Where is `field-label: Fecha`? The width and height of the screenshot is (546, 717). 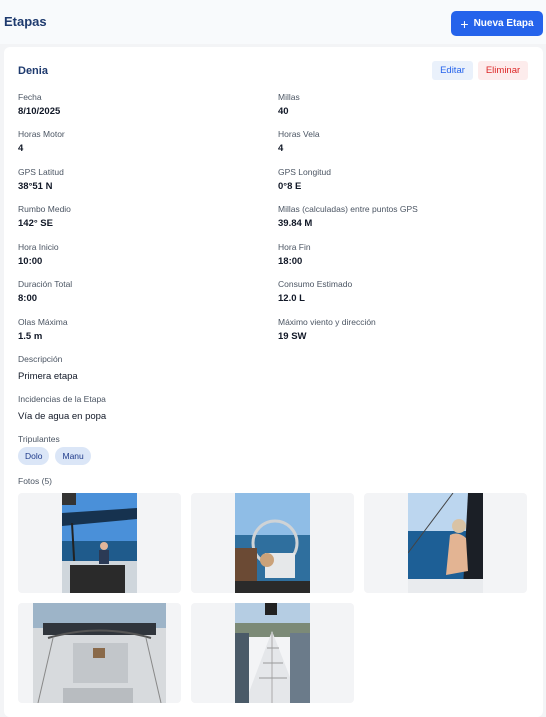 field-label: Fecha is located at coordinates (30, 97).